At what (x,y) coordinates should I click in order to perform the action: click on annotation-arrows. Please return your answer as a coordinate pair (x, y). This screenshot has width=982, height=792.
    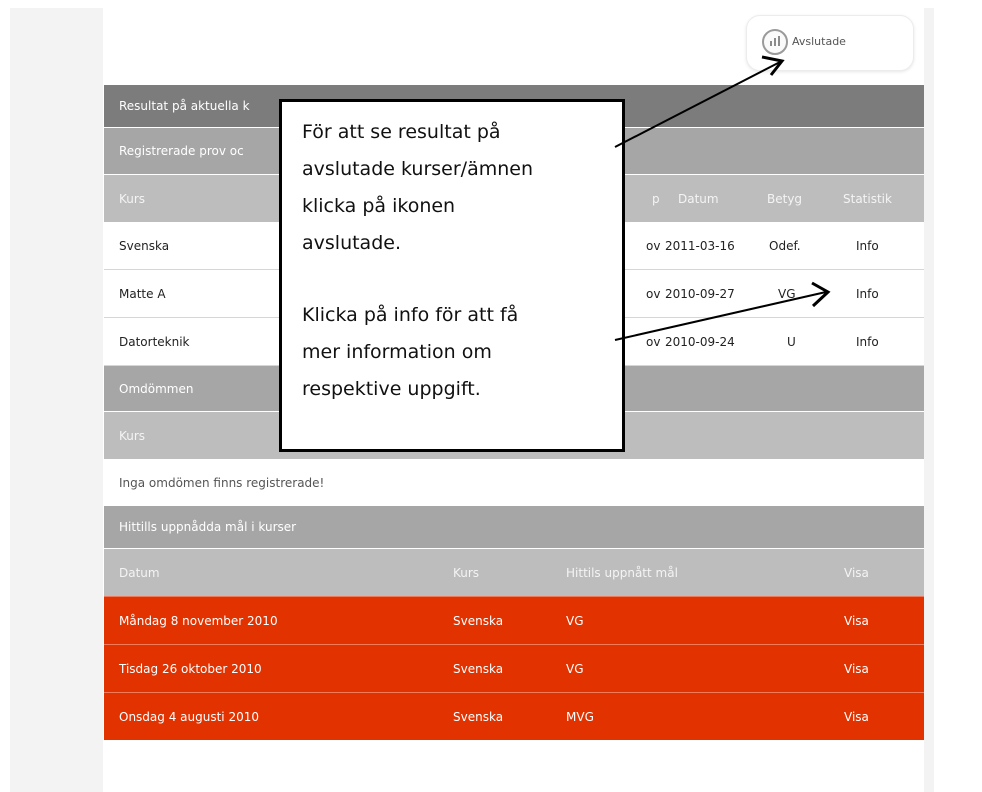
    Looking at the image, I should click on (722, 198).